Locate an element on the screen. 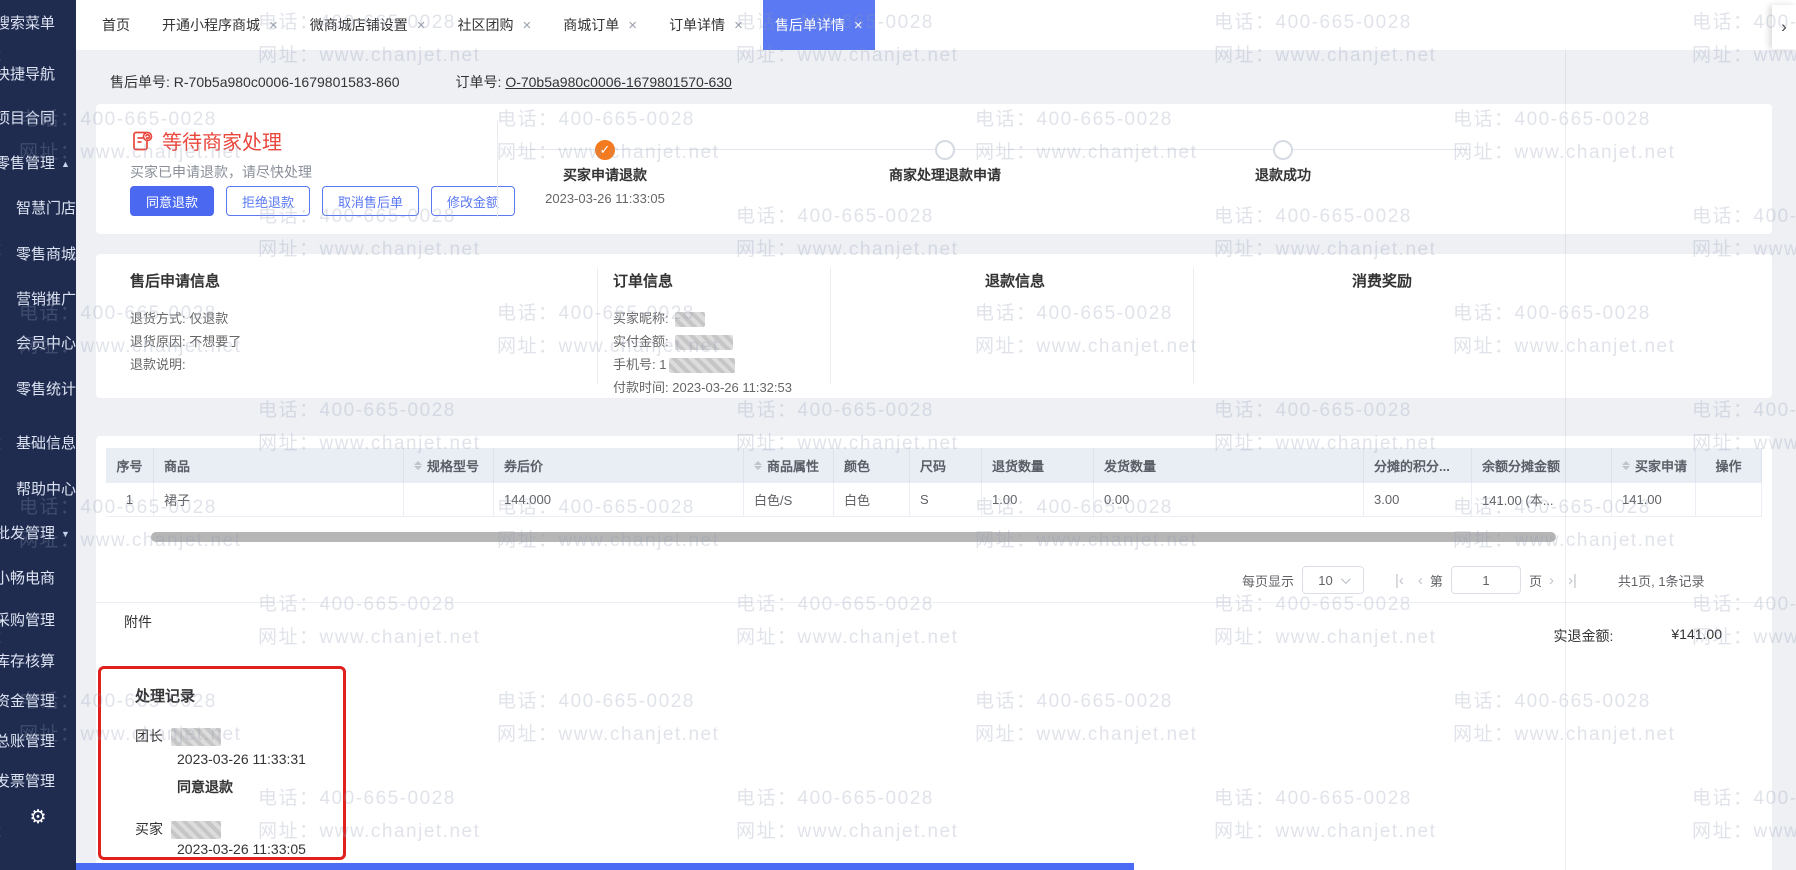 The image size is (1796, 870). table-cell is located at coordinates (1729, 500).